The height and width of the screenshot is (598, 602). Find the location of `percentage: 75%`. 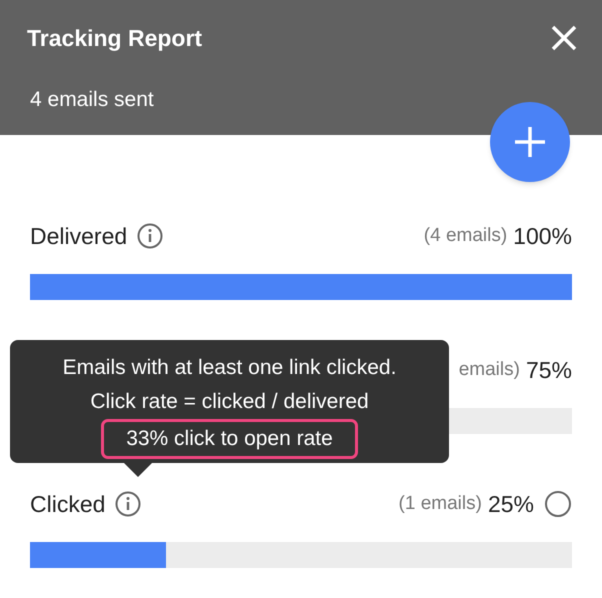

percentage: 75% is located at coordinates (549, 370).